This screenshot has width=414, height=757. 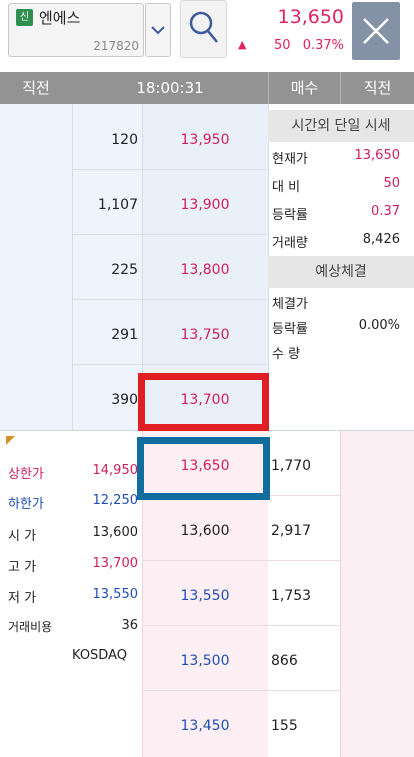 What do you see at coordinates (22, 567) in the screenshot?
I see `stat-label: 고 가` at bounding box center [22, 567].